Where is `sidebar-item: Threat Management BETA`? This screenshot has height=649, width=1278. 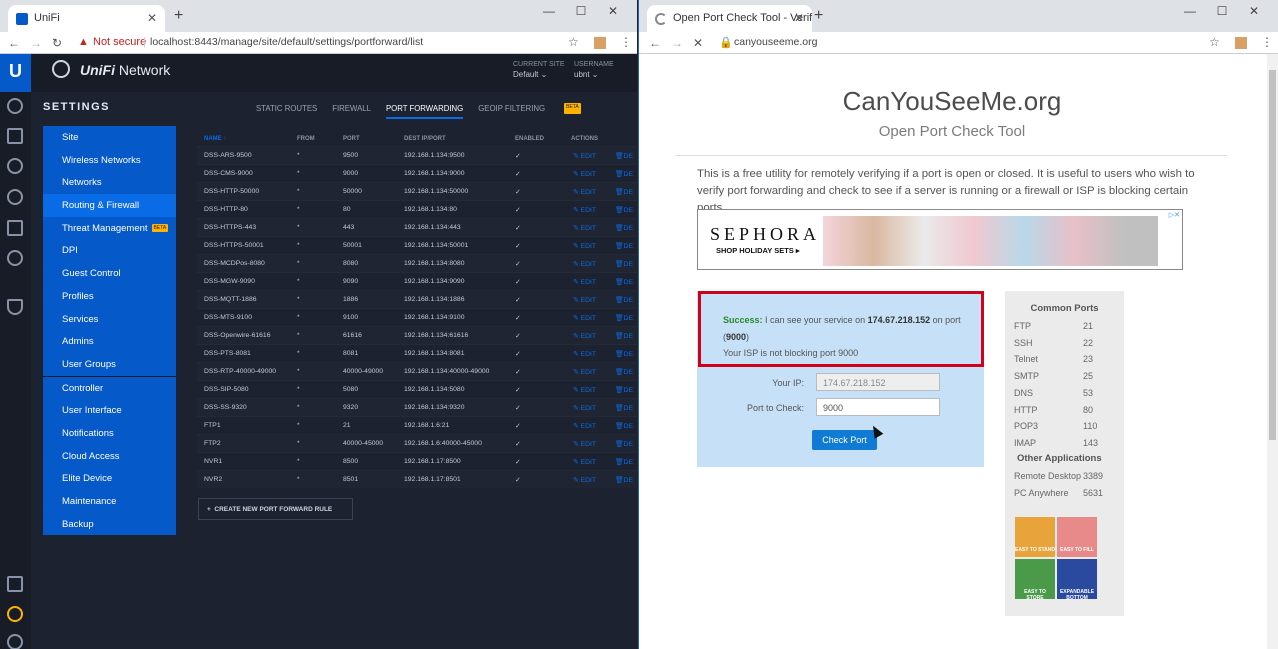 sidebar-item: Threat Management BETA is located at coordinates (109, 228).